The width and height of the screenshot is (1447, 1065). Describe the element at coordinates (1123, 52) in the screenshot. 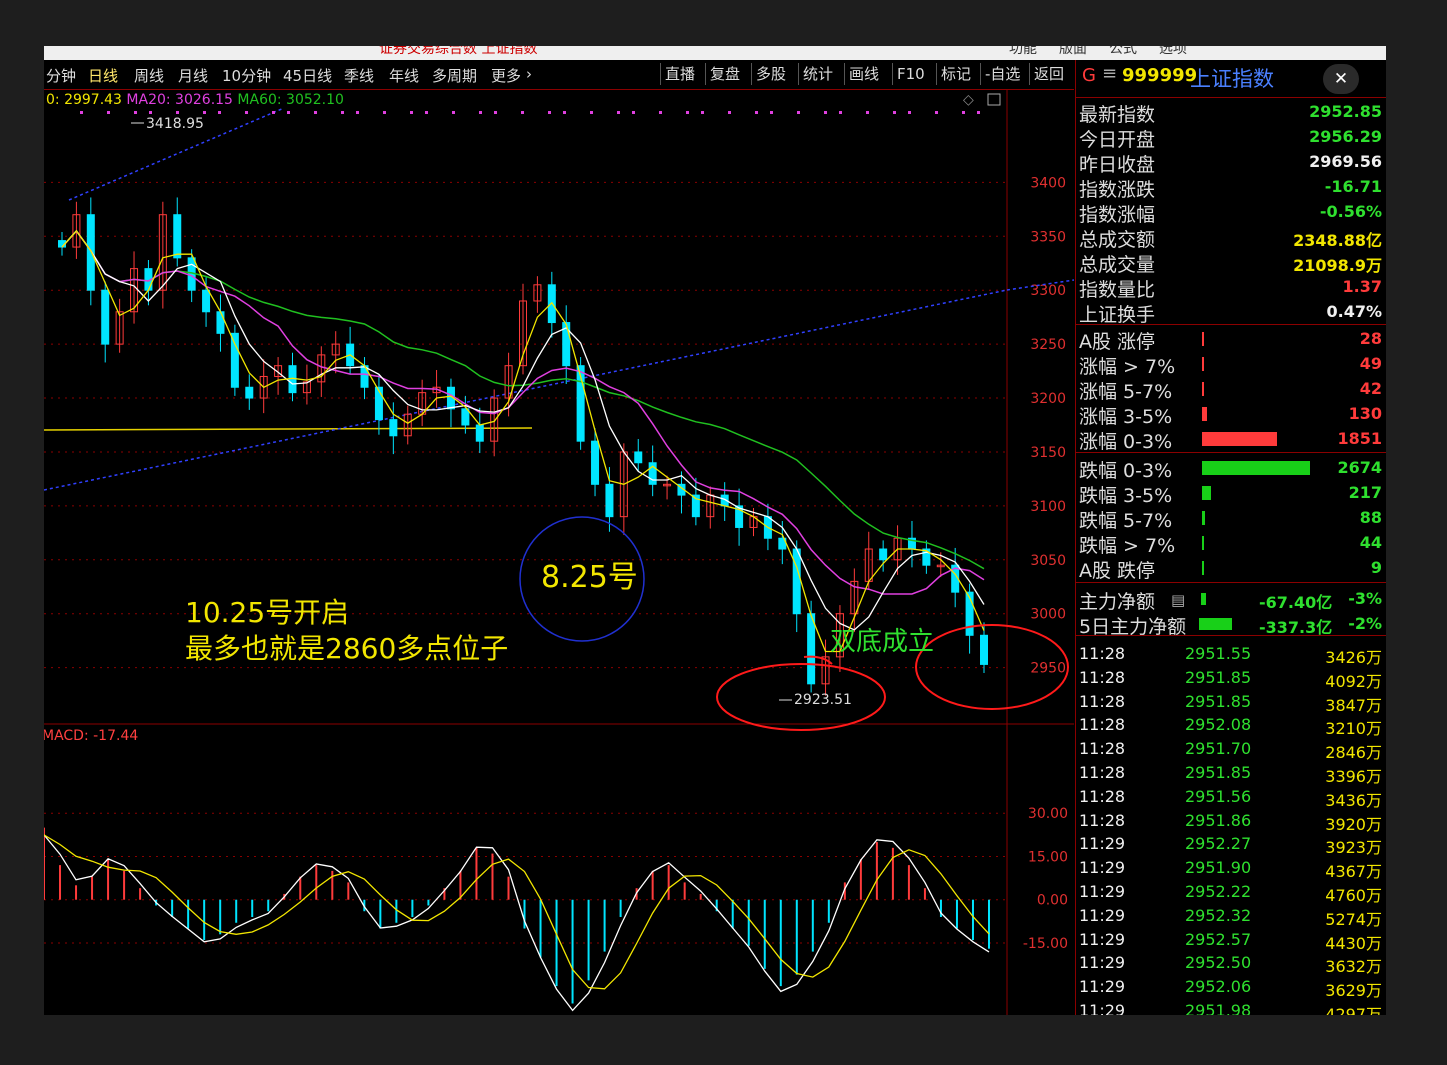

I see `menu-formula: 公式` at that location.